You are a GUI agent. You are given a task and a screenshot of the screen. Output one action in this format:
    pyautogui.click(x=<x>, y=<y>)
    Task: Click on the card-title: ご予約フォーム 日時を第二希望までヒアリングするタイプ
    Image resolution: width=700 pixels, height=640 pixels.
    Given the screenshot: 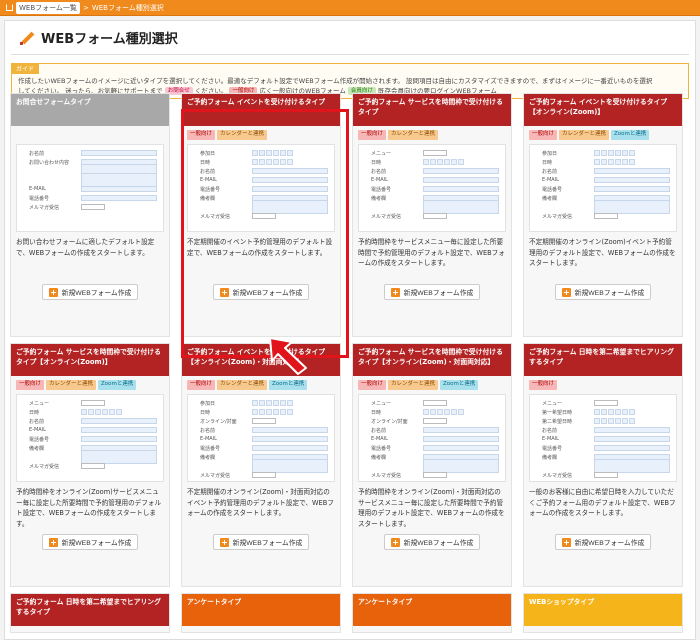 What is the action you would take?
    pyautogui.click(x=603, y=360)
    